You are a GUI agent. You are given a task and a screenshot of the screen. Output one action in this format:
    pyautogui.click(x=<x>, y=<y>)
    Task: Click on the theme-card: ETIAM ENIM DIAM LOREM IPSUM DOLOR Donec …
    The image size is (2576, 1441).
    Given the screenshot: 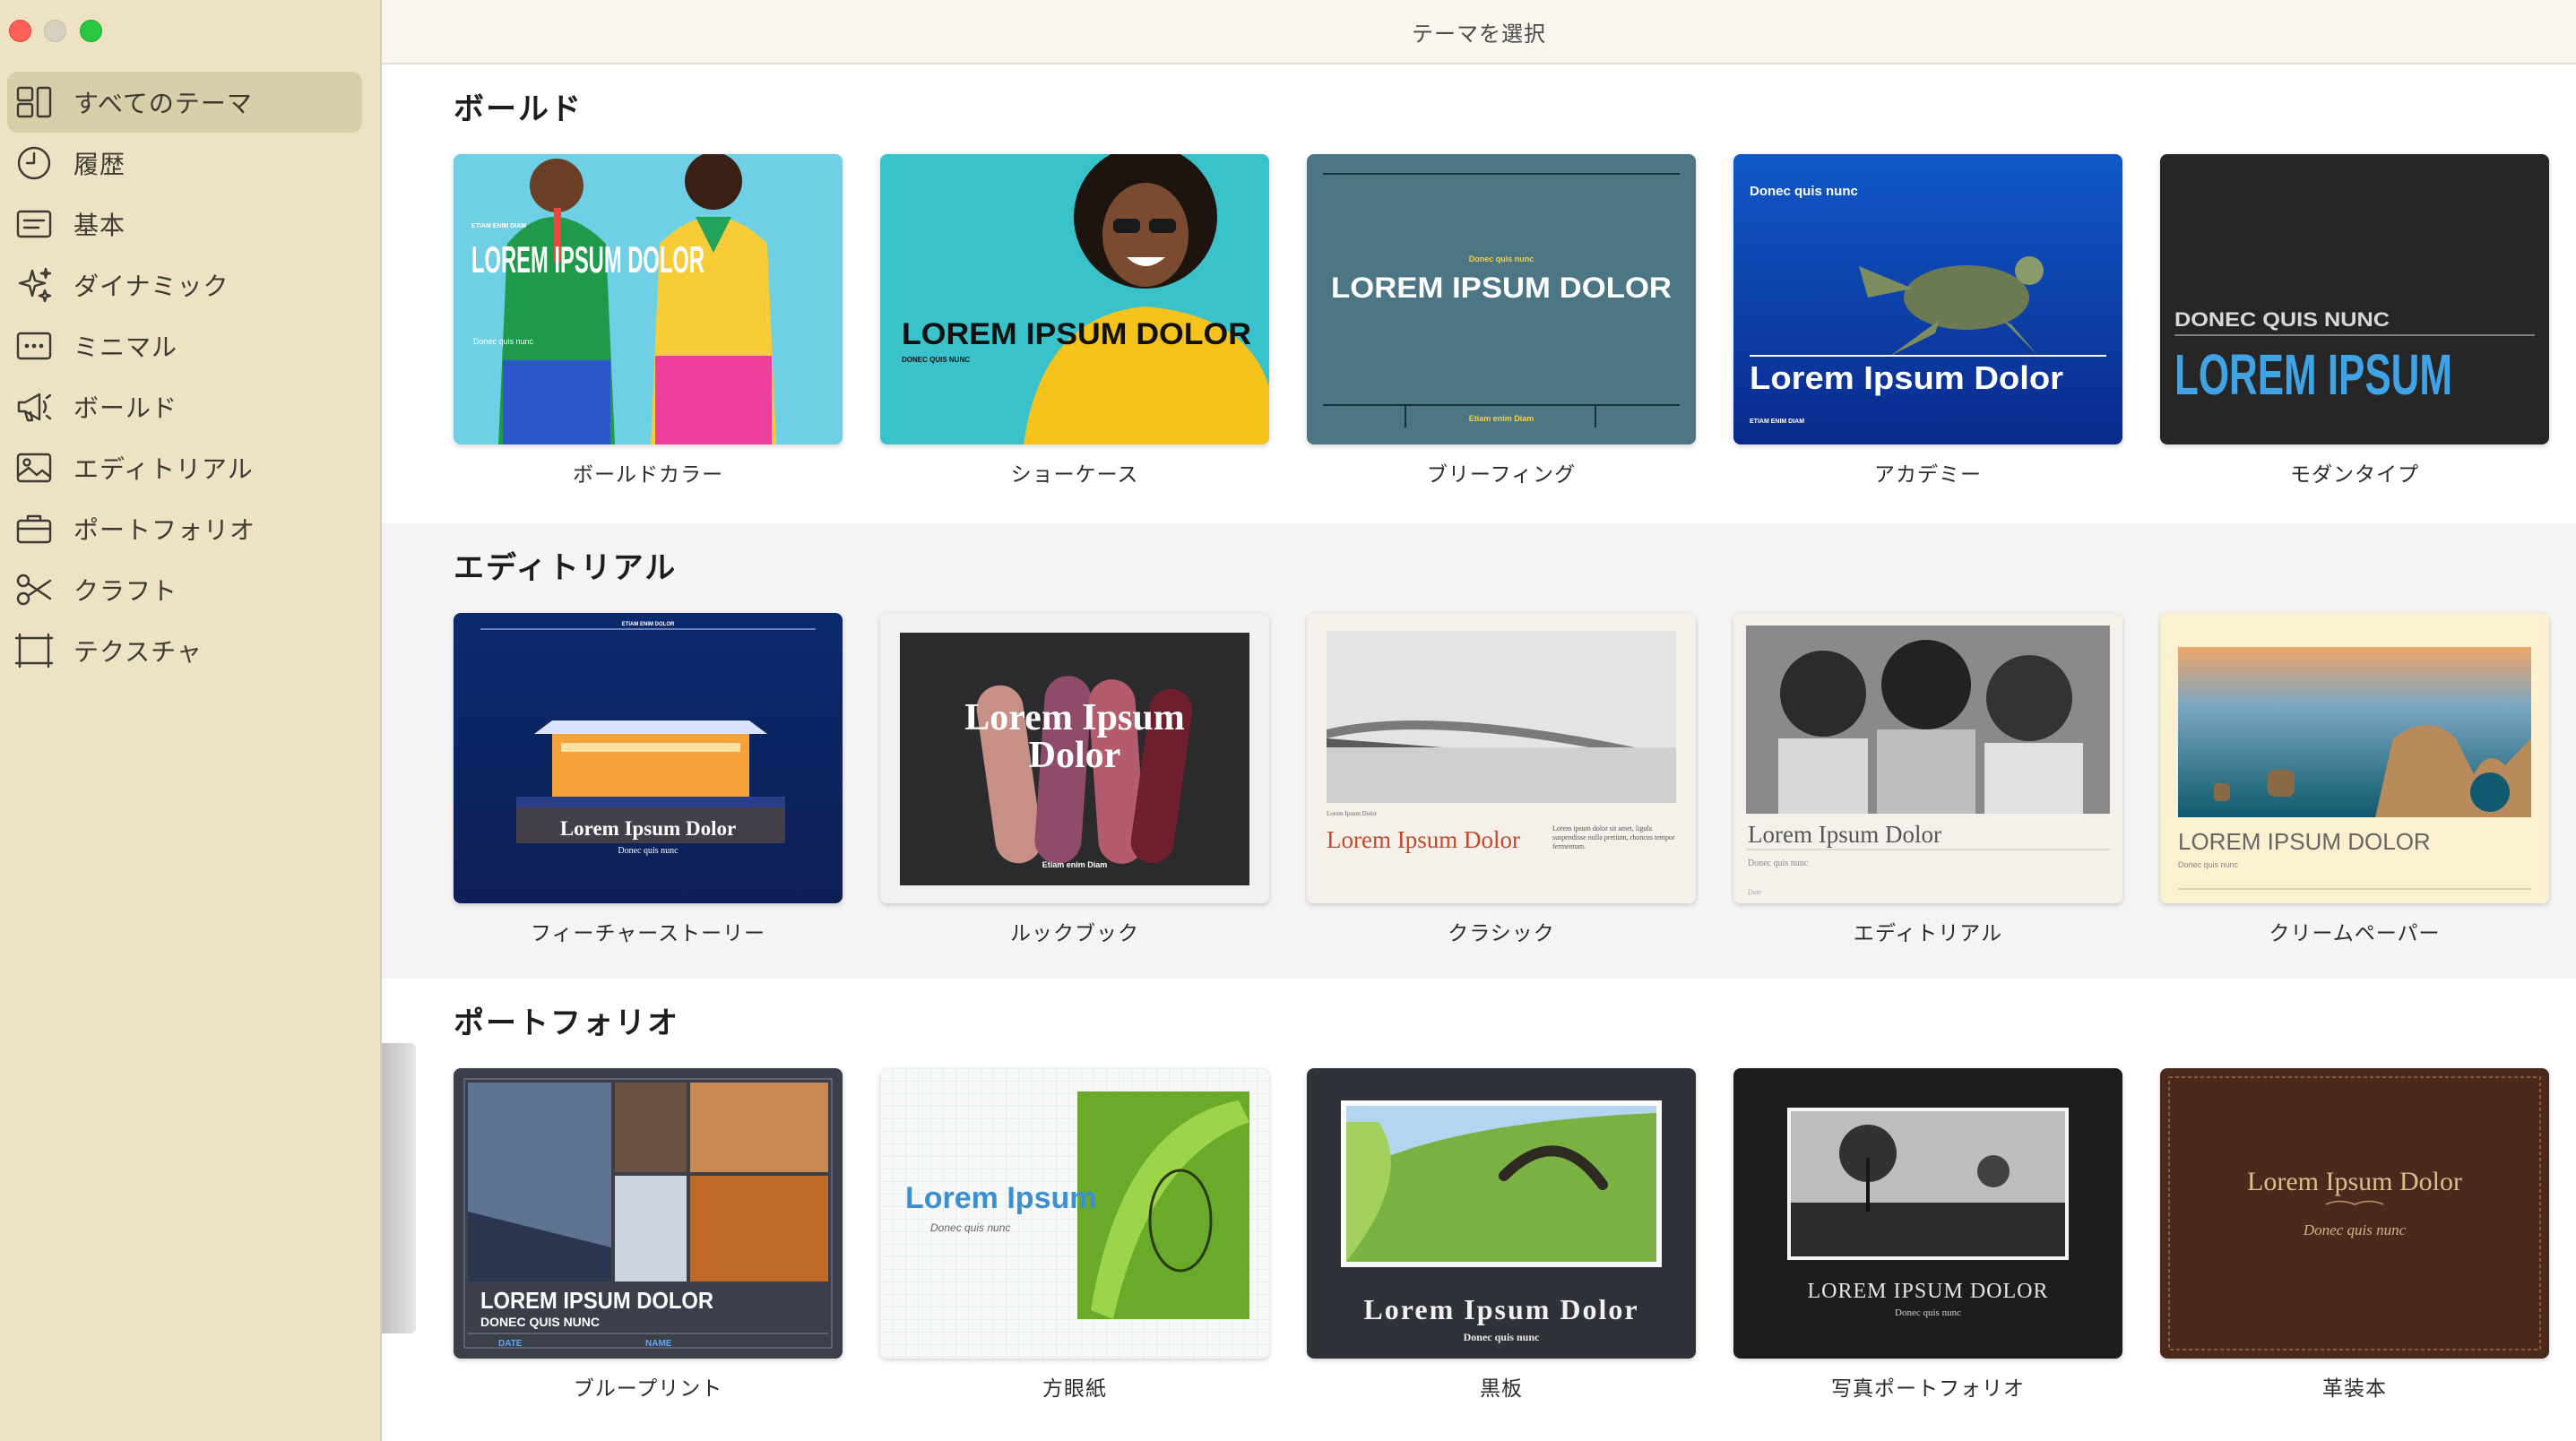 What is the action you would take?
    pyautogui.click(x=648, y=321)
    